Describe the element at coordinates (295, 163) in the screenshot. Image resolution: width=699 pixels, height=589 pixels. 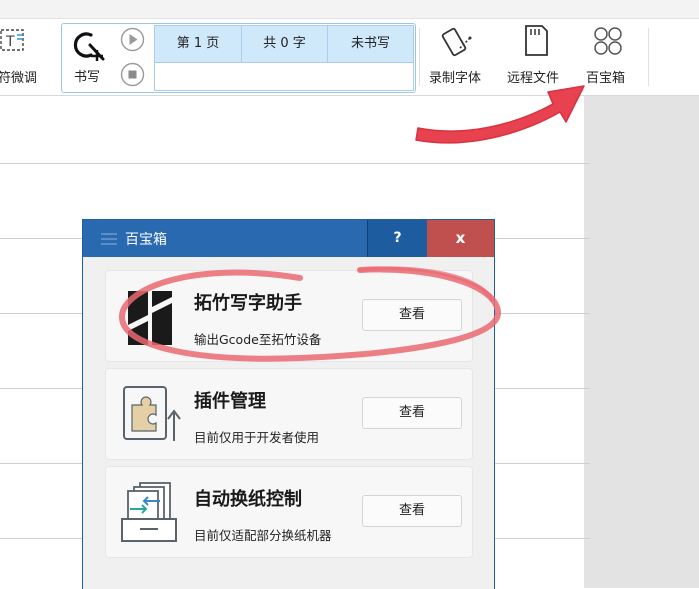
I see `paper-ruling-line` at that location.